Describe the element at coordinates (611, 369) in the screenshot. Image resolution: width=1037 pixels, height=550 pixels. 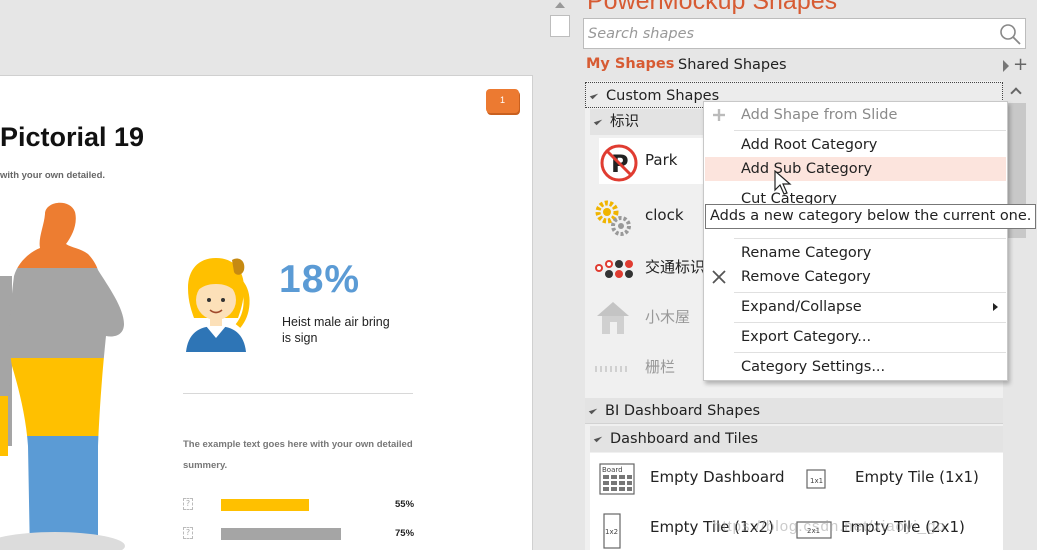
I see `fence-icon` at that location.